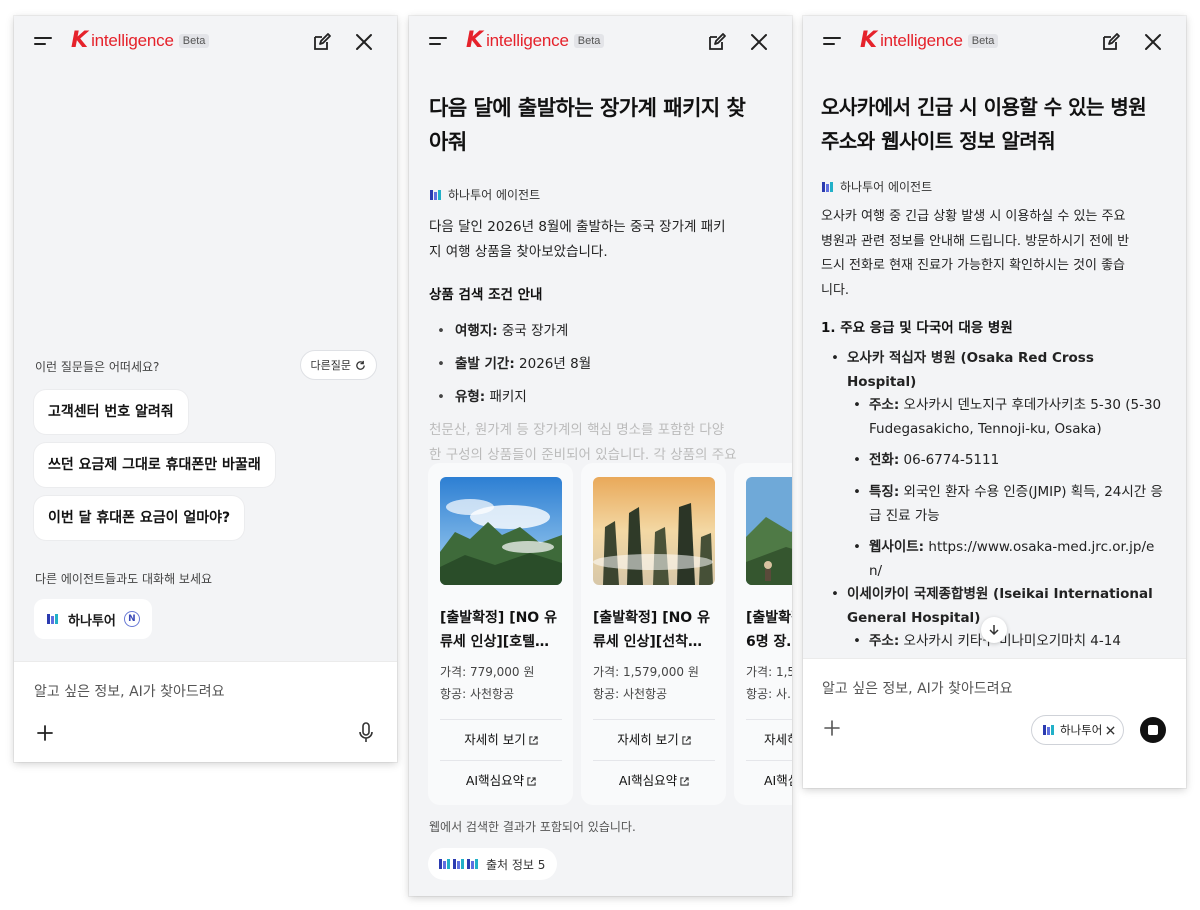  Describe the element at coordinates (897, 547) in the screenshot. I see `detail-key: 웹사이트:` at that location.